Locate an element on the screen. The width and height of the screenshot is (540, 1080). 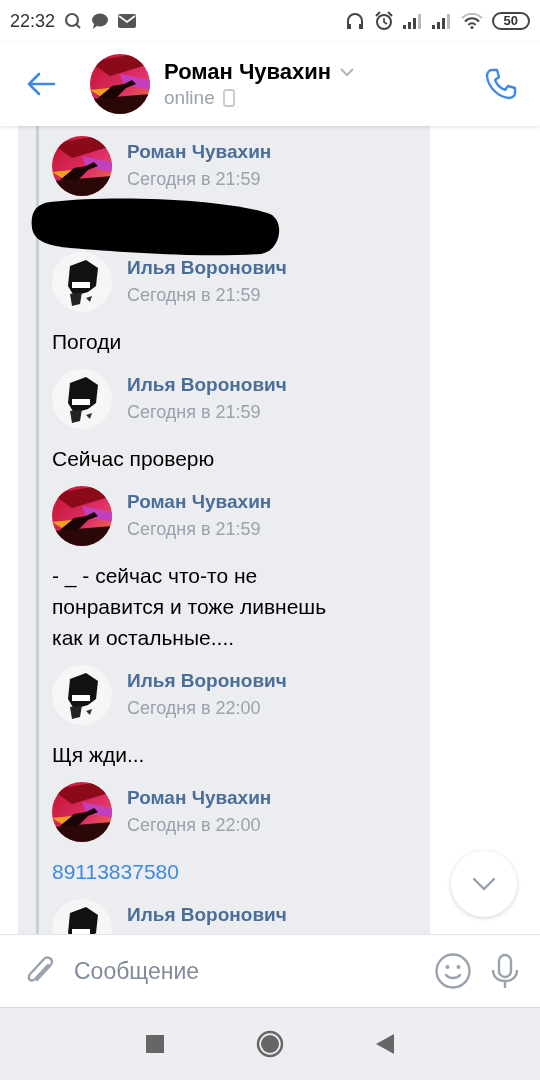
battery-level: 50 is located at coordinates (510, 21).